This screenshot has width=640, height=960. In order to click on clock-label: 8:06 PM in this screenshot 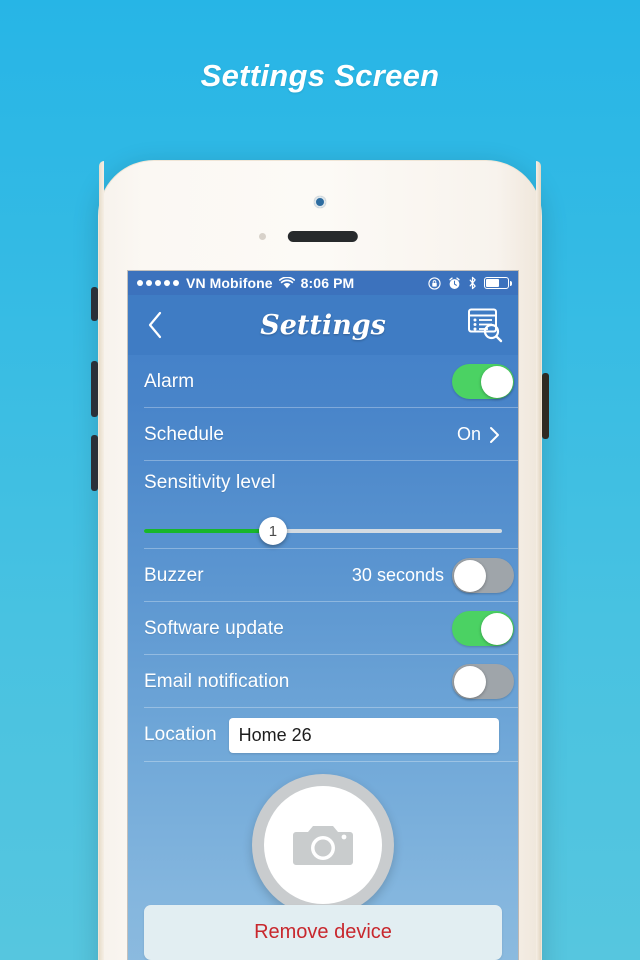, I will do `click(327, 283)`.